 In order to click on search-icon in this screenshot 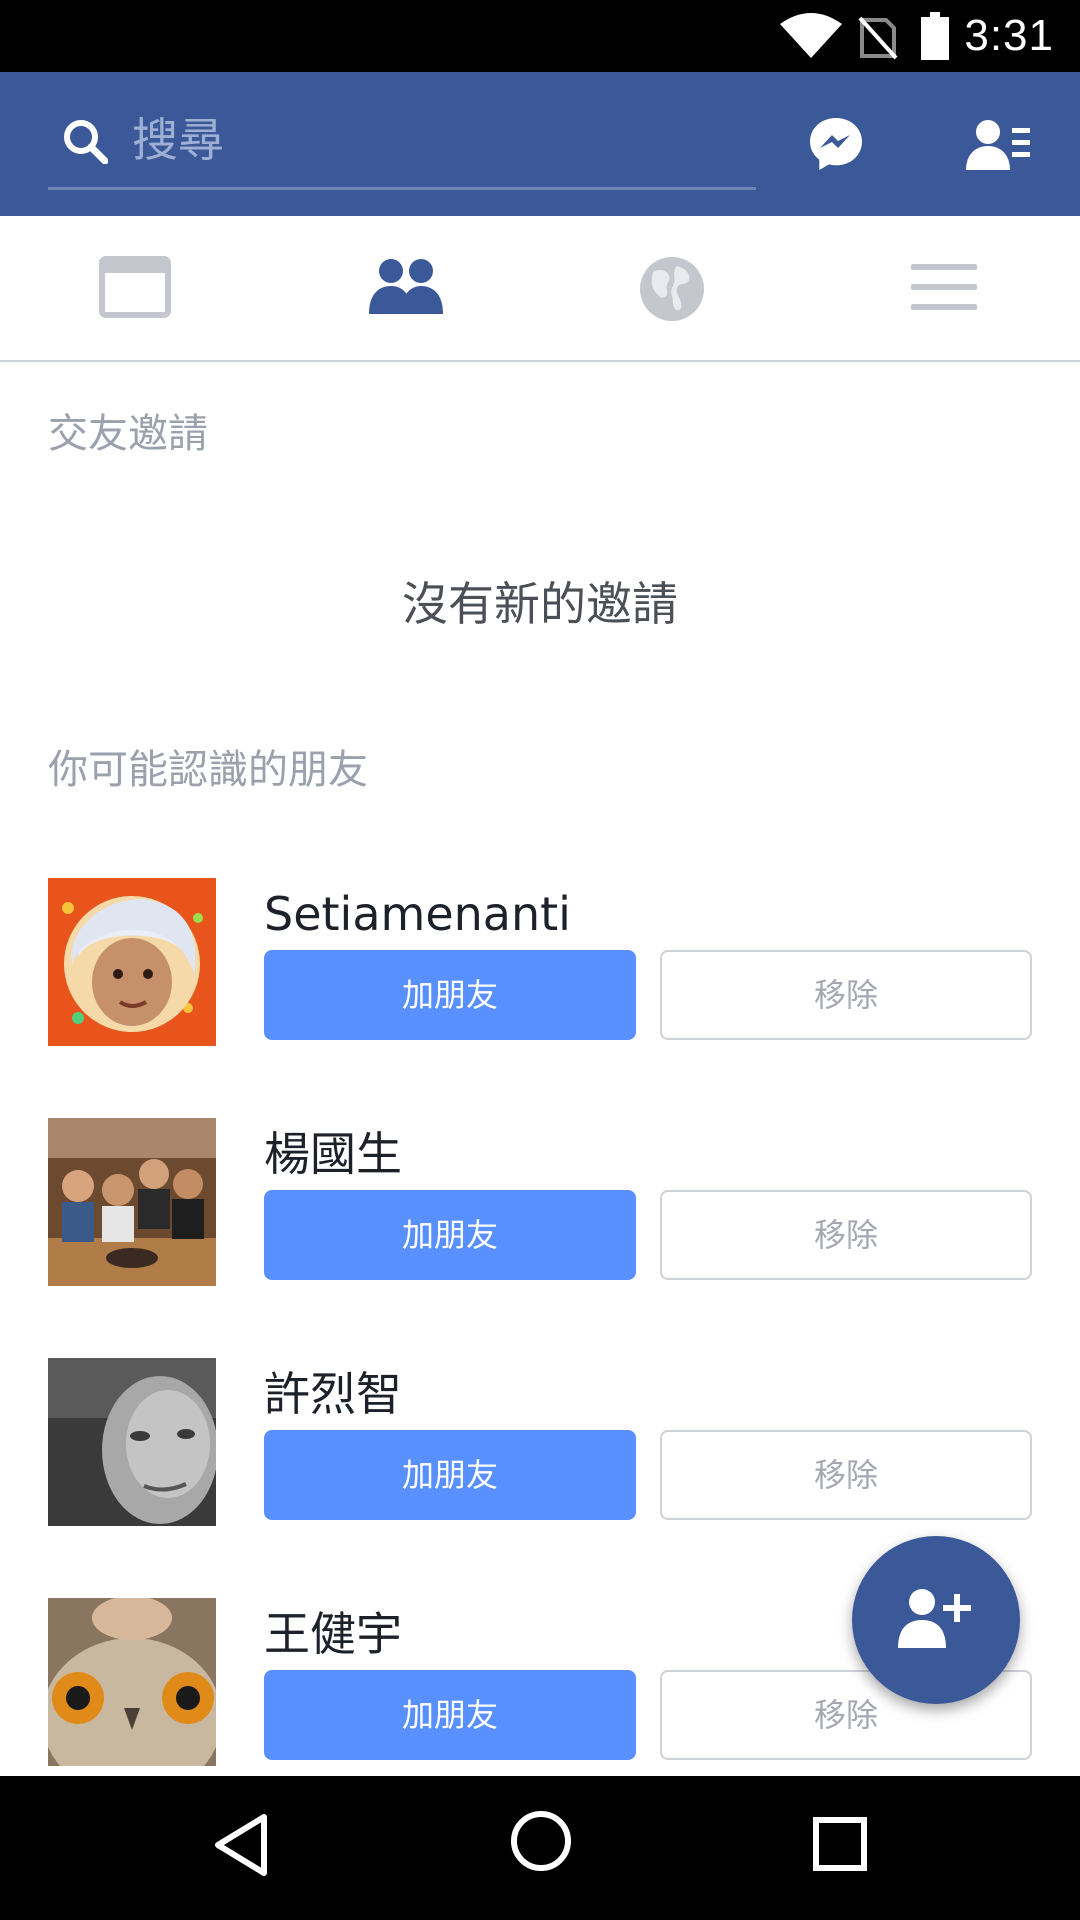, I will do `click(85, 143)`.